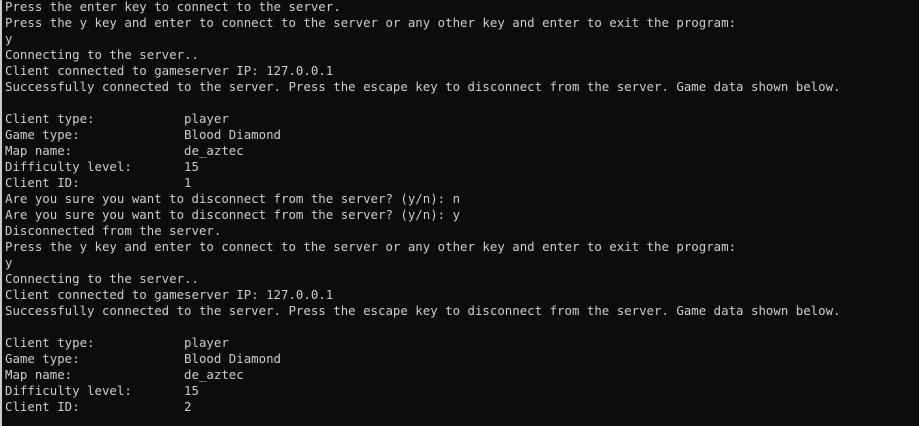 This screenshot has width=919, height=426. What do you see at coordinates (113, 230) in the screenshot?
I see `console-line: Disconnected from the server.` at bounding box center [113, 230].